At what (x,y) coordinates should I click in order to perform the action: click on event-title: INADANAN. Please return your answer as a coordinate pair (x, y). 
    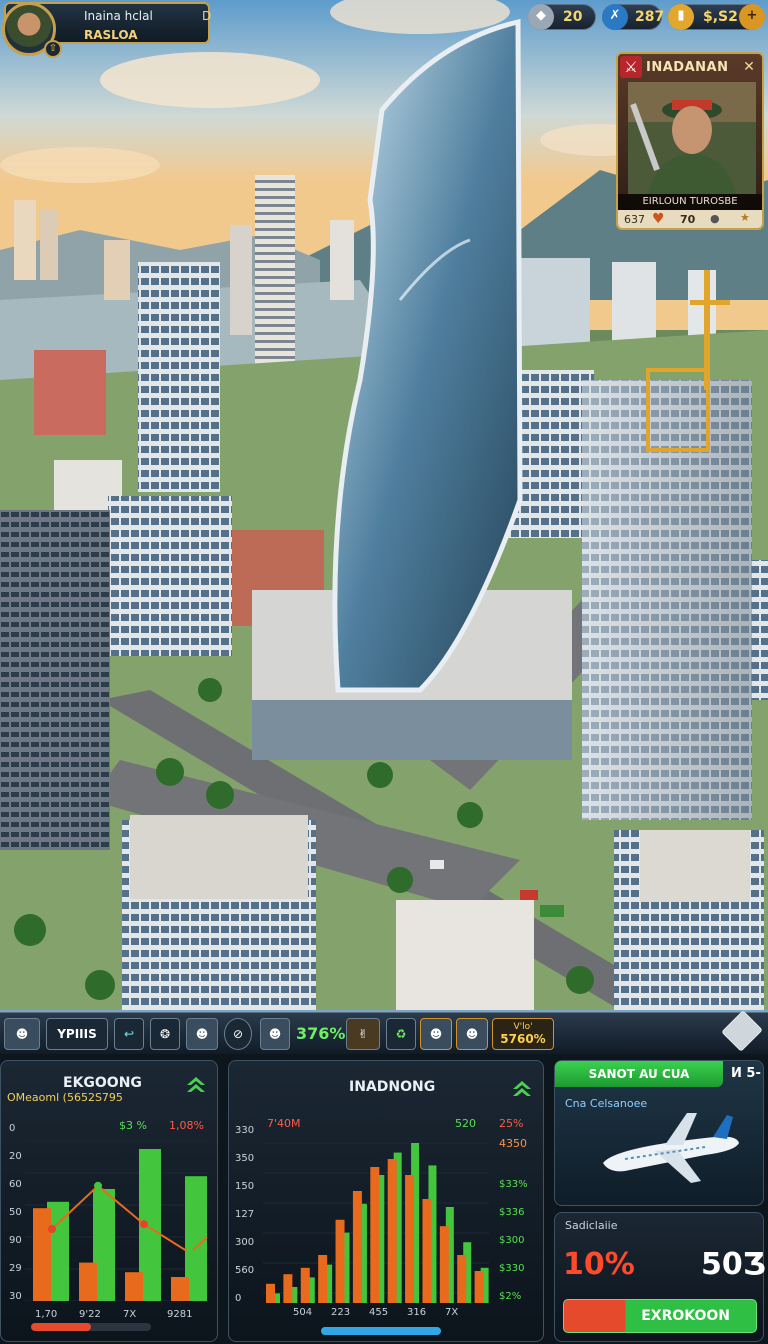
    Looking at the image, I should click on (687, 67).